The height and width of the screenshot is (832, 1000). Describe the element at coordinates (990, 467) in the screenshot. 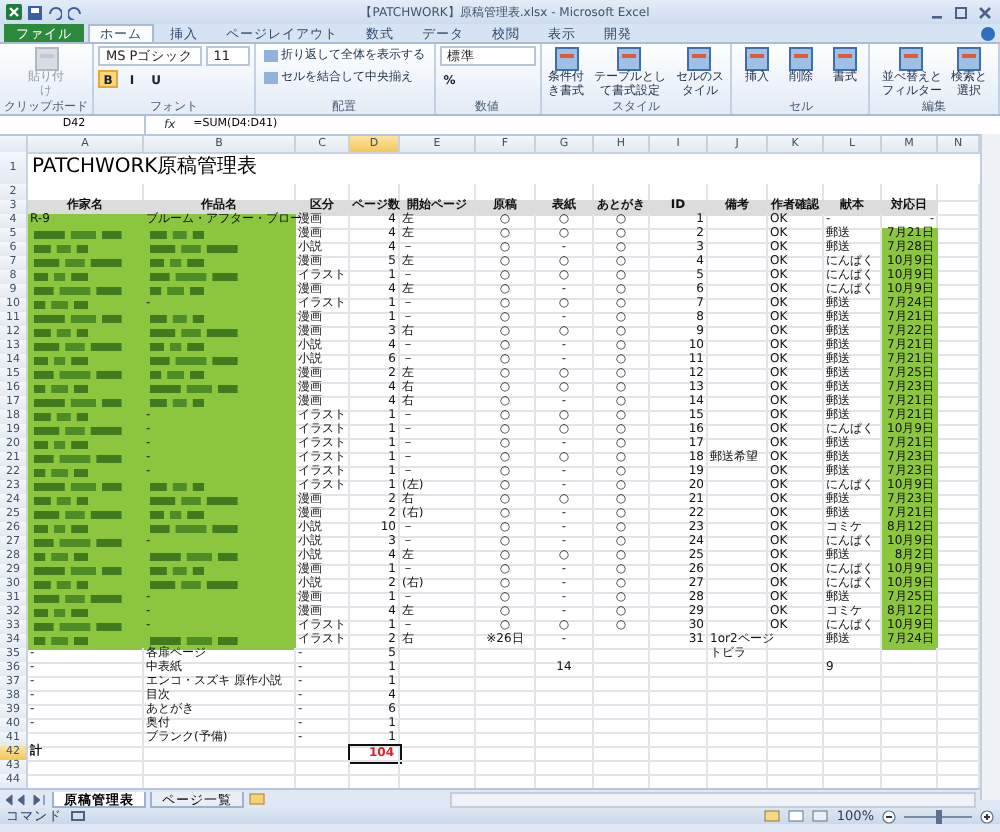

I see `vertical-scrollbar` at that location.